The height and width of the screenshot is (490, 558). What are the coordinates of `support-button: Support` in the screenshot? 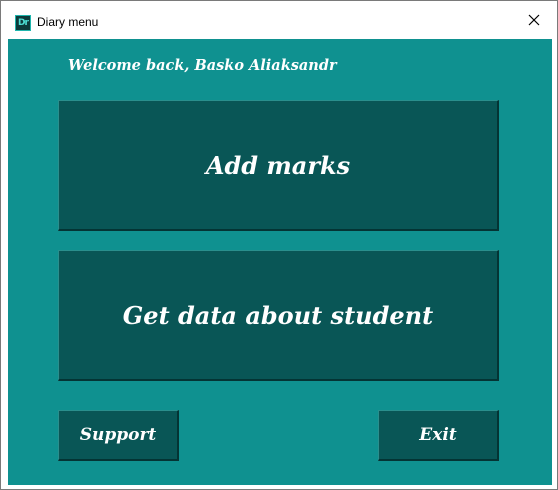 It's located at (118, 435).